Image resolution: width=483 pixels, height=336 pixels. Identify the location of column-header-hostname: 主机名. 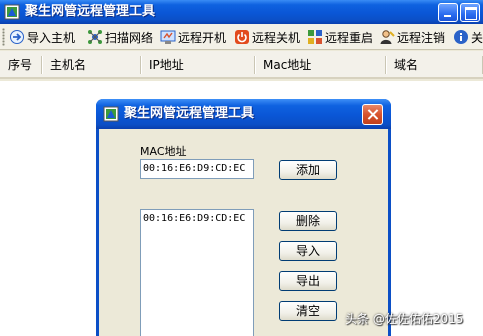
(91, 65).